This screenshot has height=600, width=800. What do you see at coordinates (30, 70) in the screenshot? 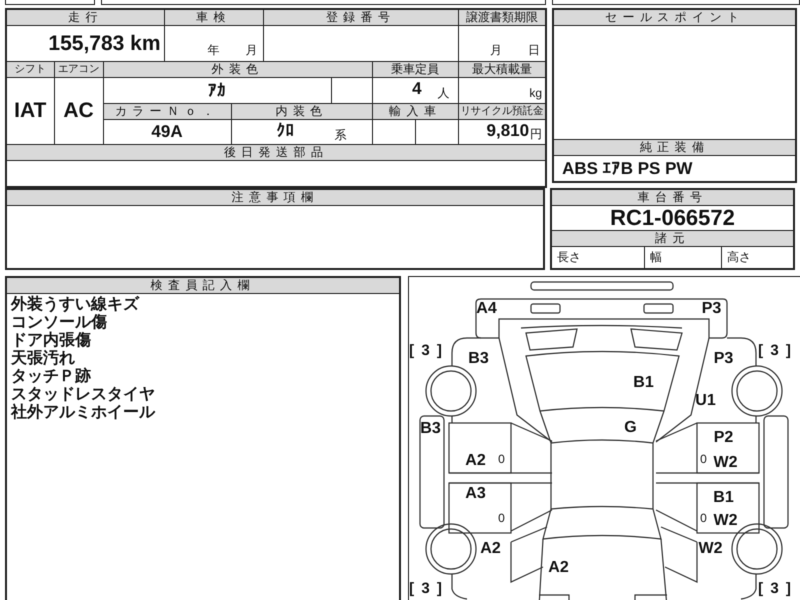
I see `column-header: シフト` at bounding box center [30, 70].